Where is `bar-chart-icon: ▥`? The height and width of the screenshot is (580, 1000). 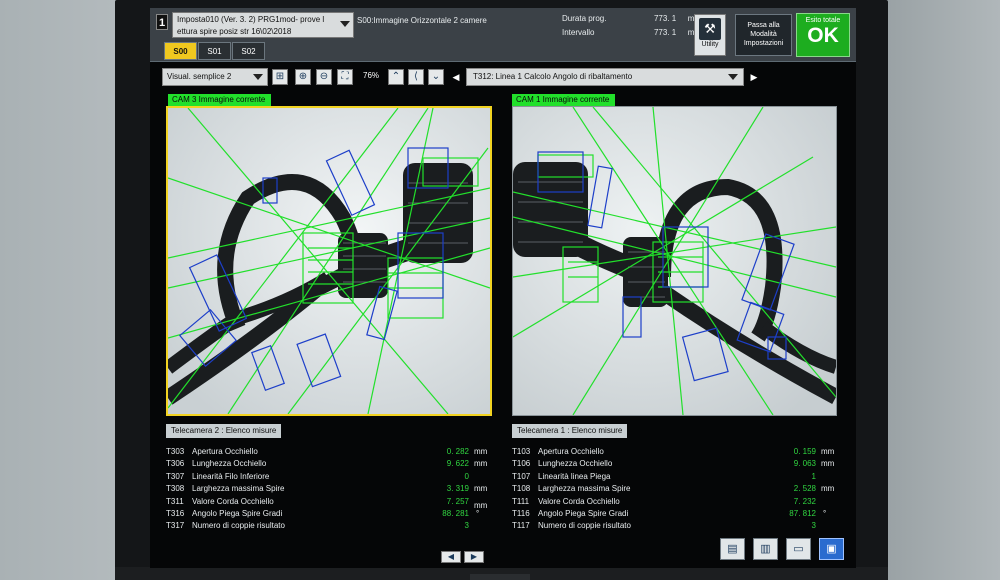
bar-chart-icon: ▥ is located at coordinates (765, 549).